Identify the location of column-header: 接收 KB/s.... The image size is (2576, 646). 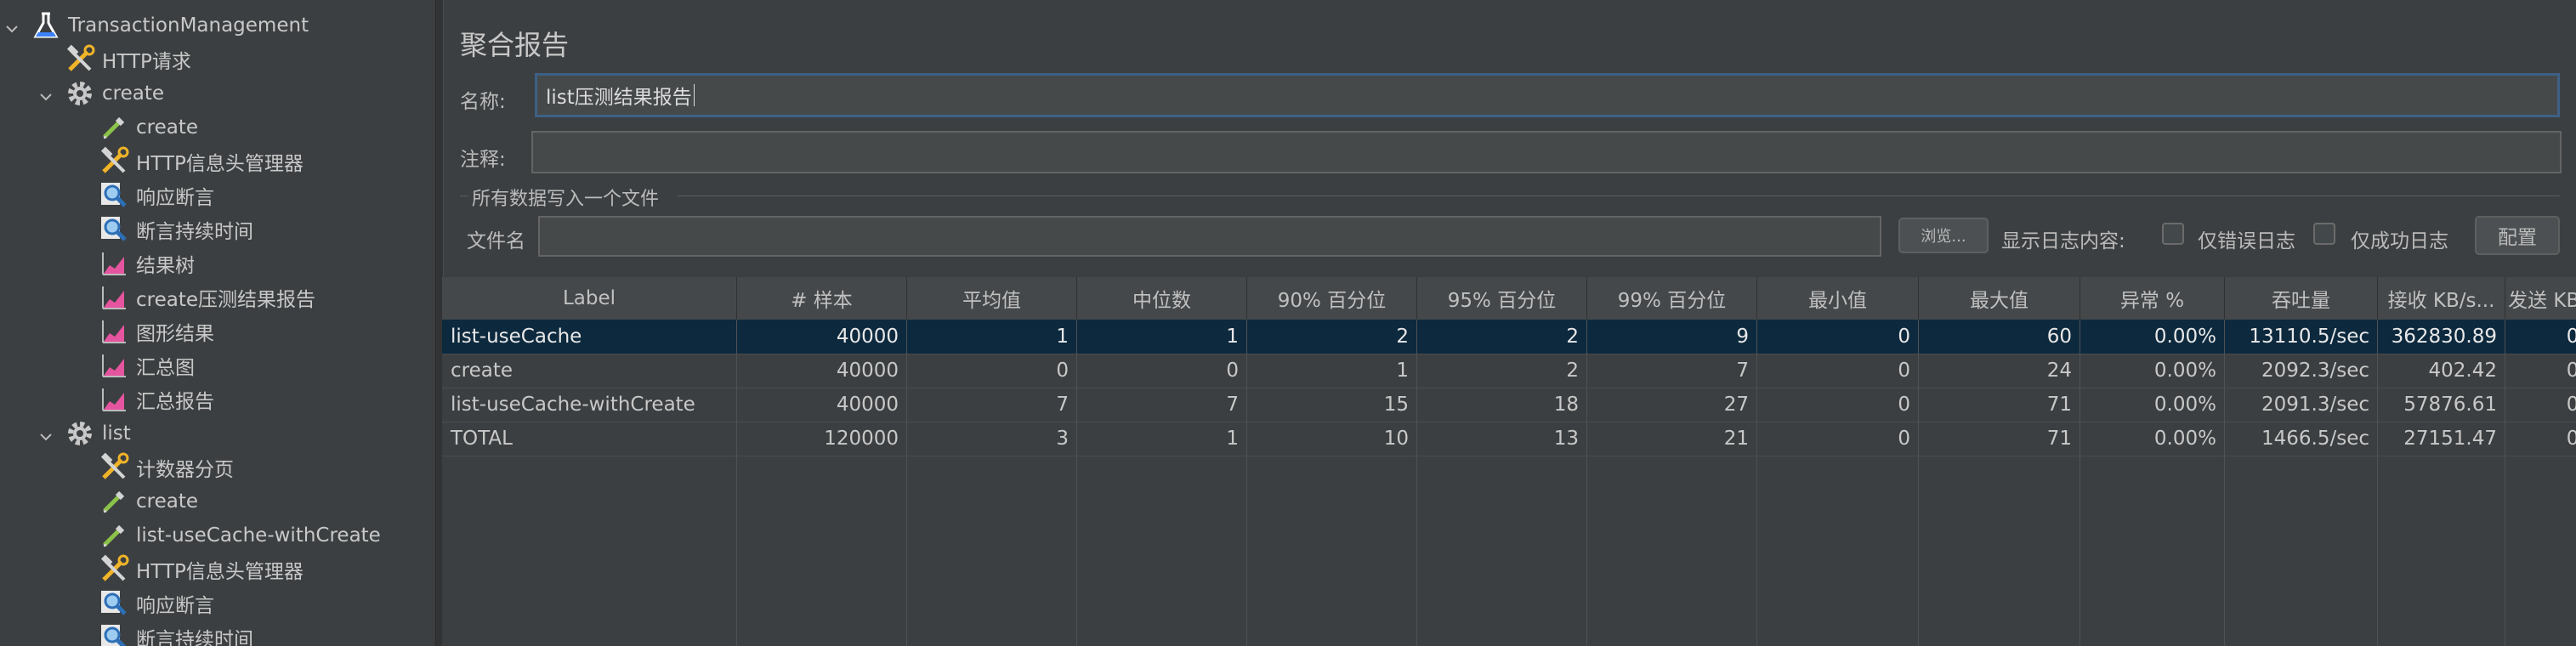
(2442, 298).